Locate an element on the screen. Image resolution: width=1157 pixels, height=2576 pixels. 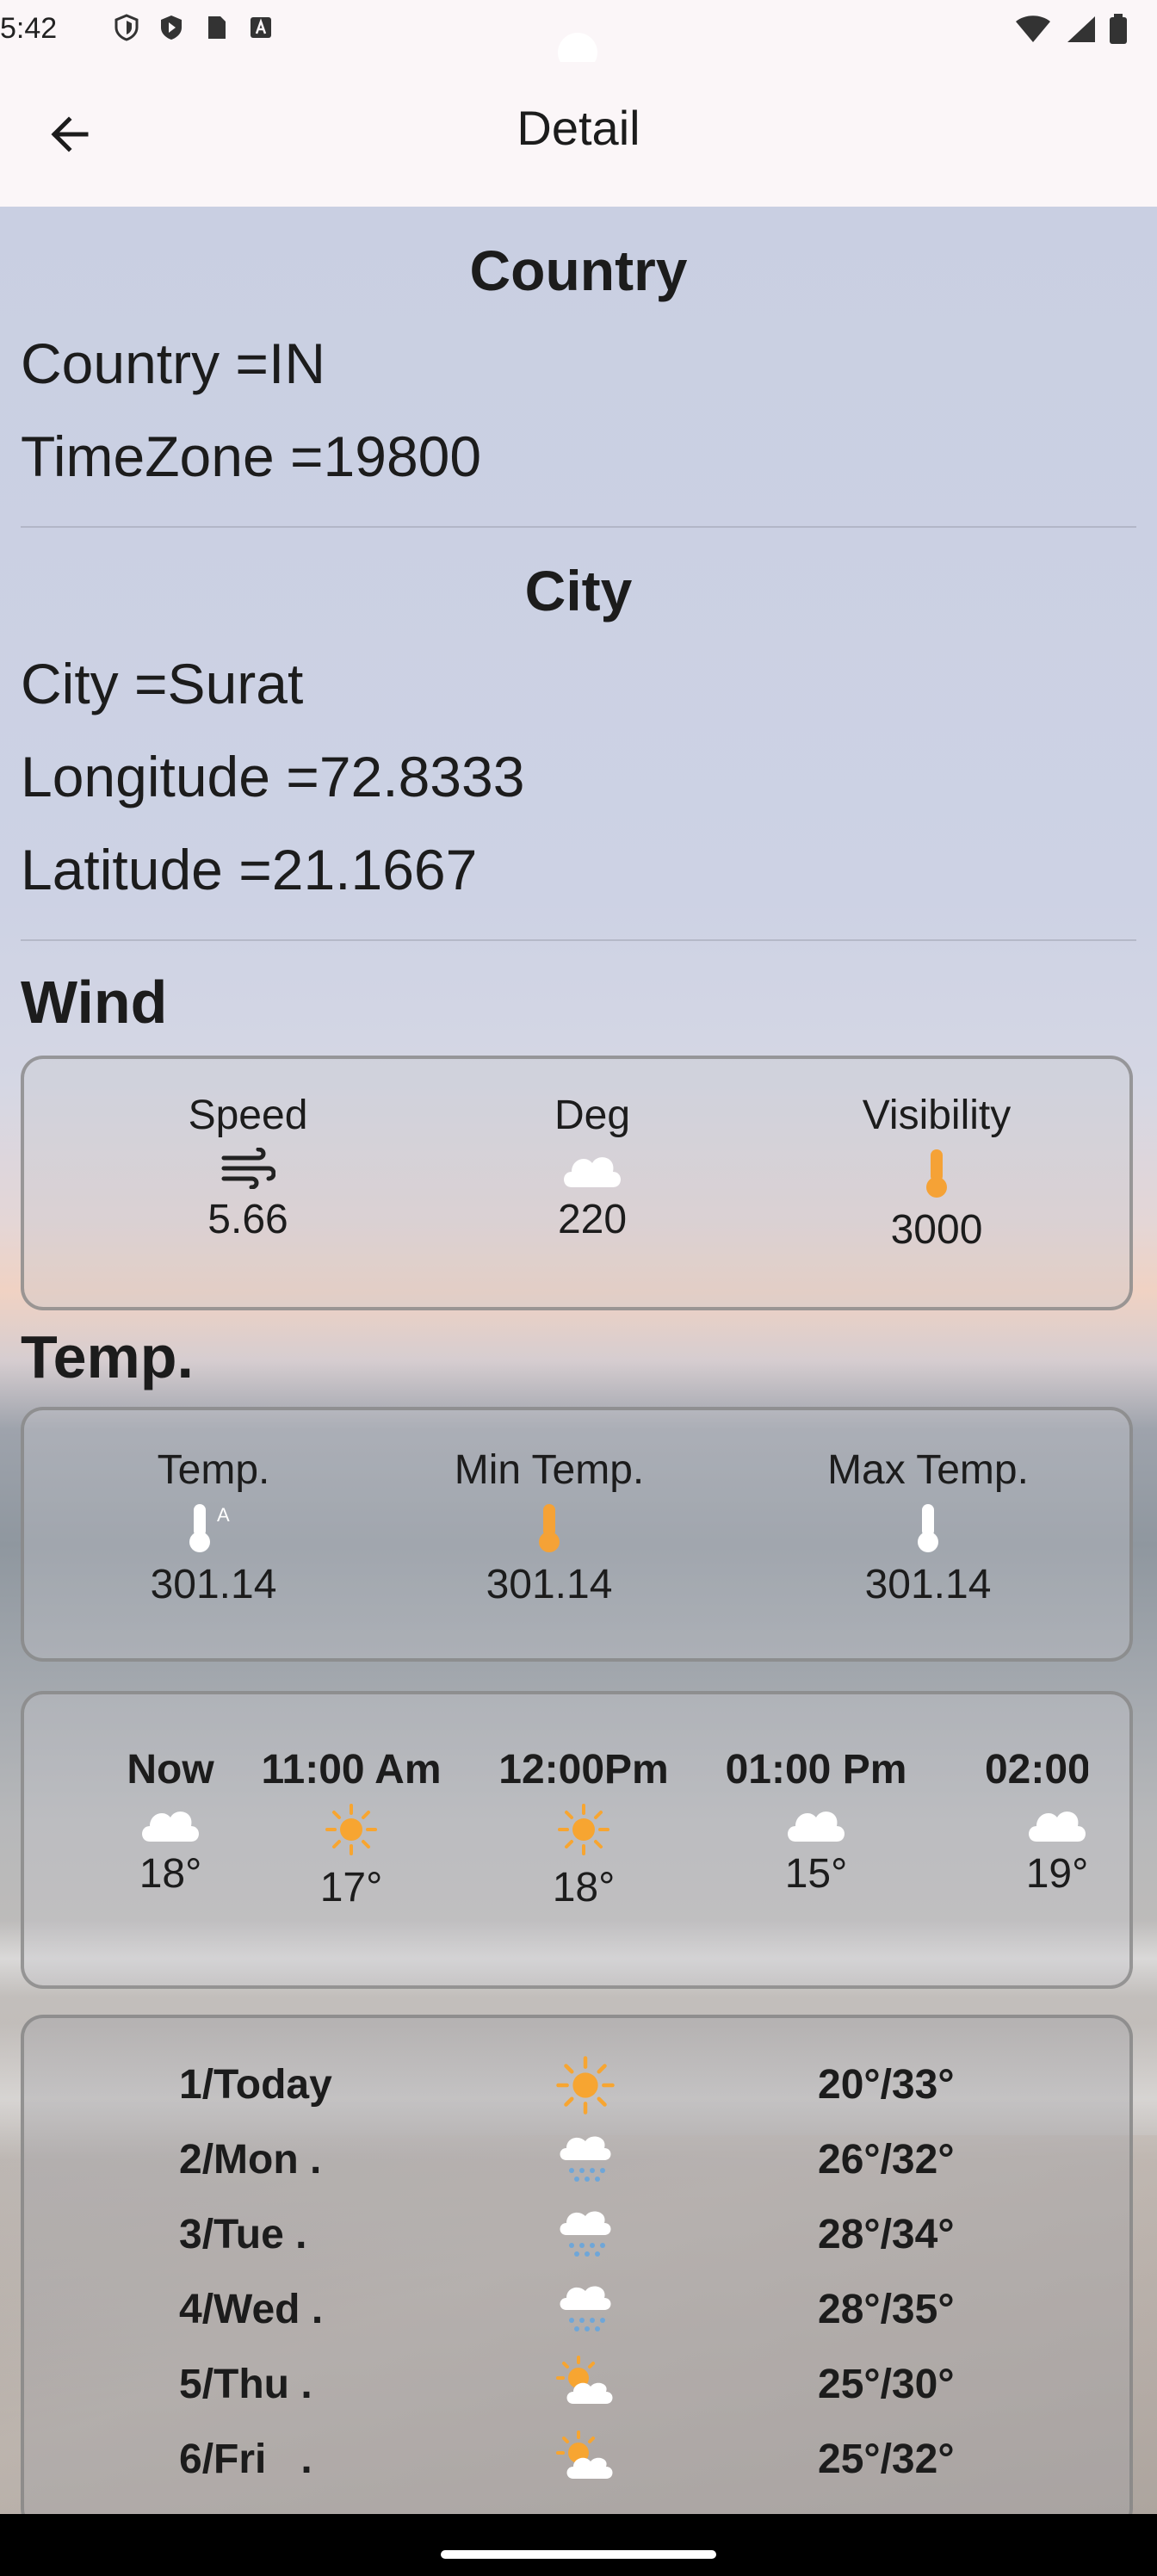
day-label: 5/Thu . is located at coordinates (246, 2385).